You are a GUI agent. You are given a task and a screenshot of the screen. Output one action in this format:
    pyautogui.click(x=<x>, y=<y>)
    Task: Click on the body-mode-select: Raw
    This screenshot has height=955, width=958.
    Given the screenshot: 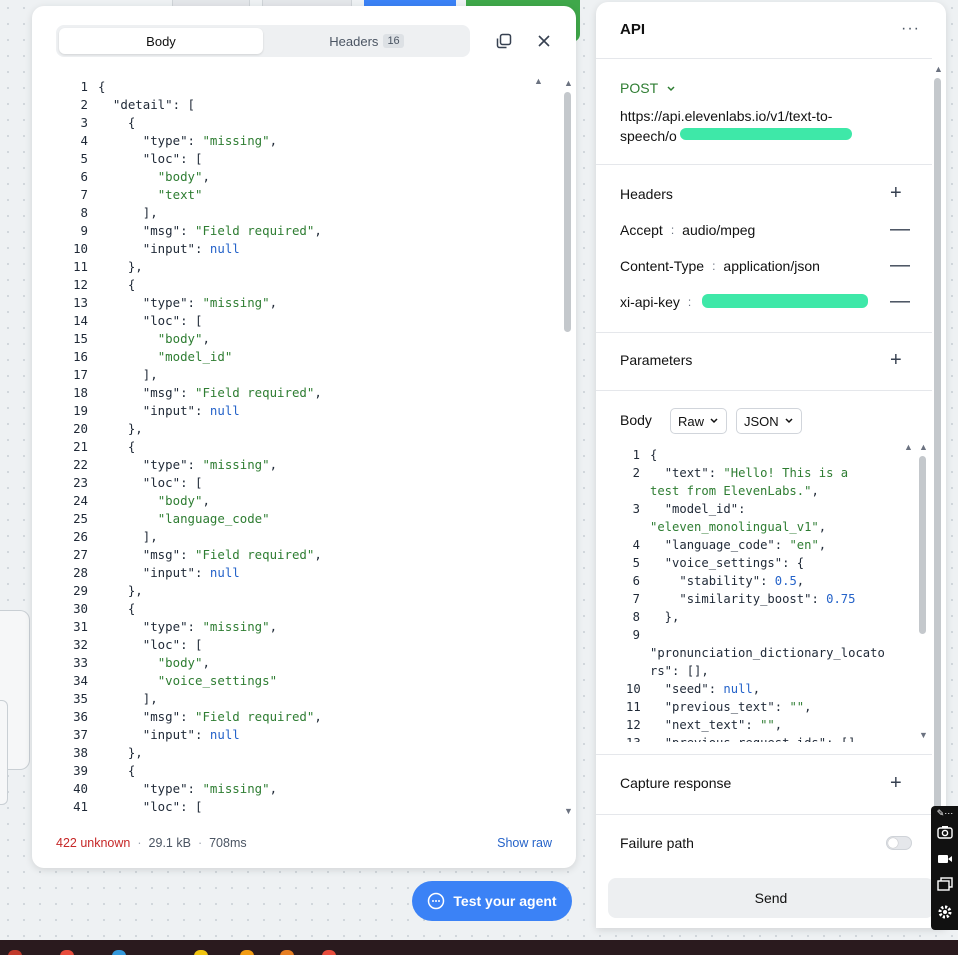 What is the action you would take?
    pyautogui.click(x=699, y=421)
    